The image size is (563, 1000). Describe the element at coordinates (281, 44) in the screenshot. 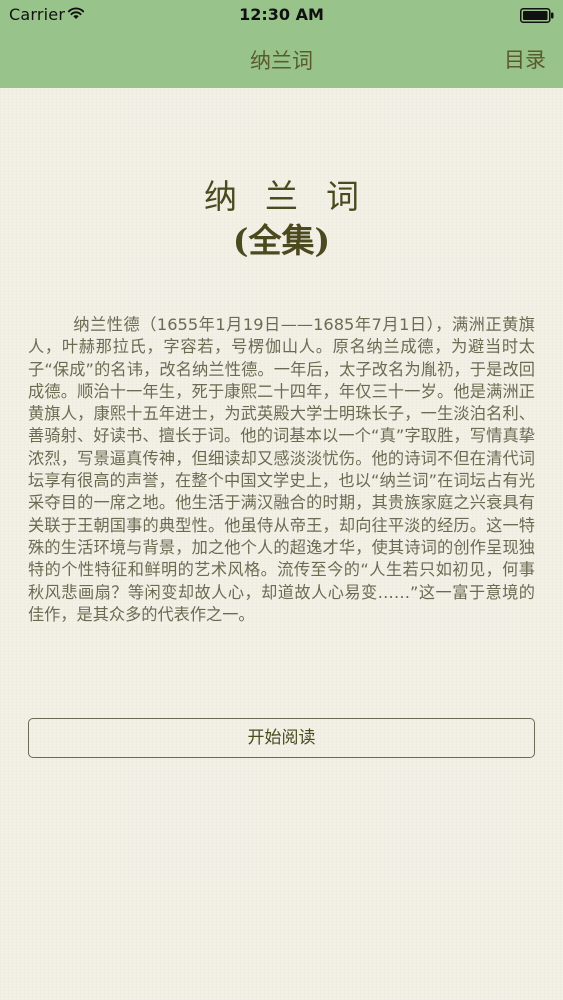

I see `navigation-bar: Carrier 12:30 AM 纳兰词 目录` at that location.